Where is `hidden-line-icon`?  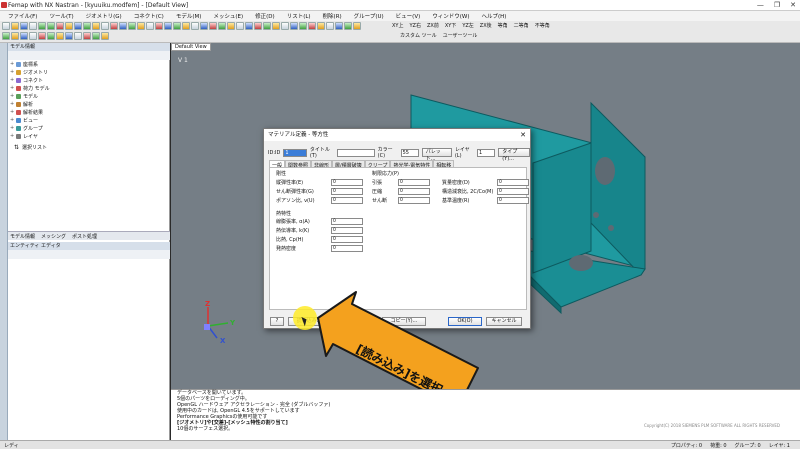 hidden-line-icon is located at coordinates (312, 26).